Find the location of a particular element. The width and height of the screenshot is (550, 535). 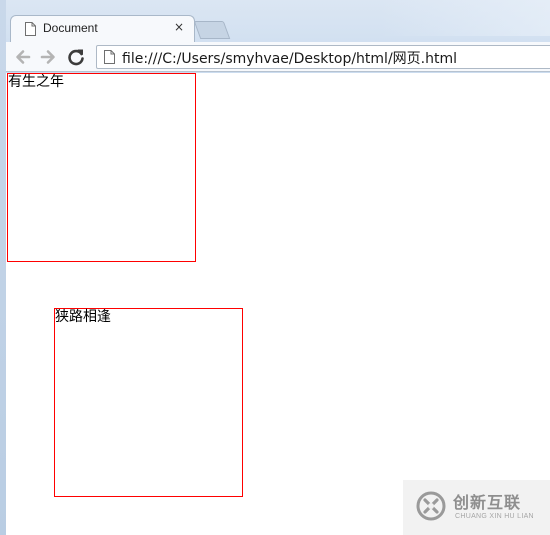

watermark-subtitle: CHUANG XIN HU LIAN is located at coordinates (494, 516).